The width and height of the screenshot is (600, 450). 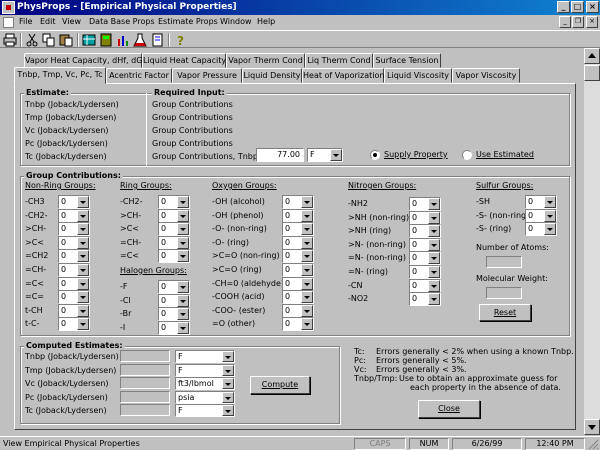 What do you see at coordinates (280, 155) in the screenshot?
I see `tnbp-input: 77.00` at bounding box center [280, 155].